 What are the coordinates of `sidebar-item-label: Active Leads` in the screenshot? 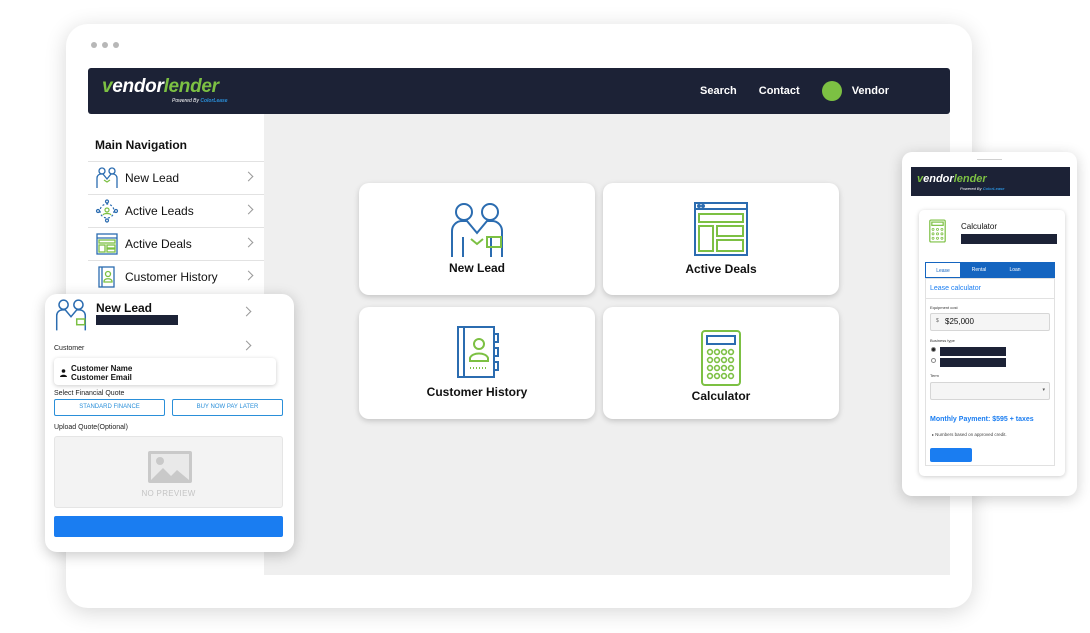 It's located at (159, 211).